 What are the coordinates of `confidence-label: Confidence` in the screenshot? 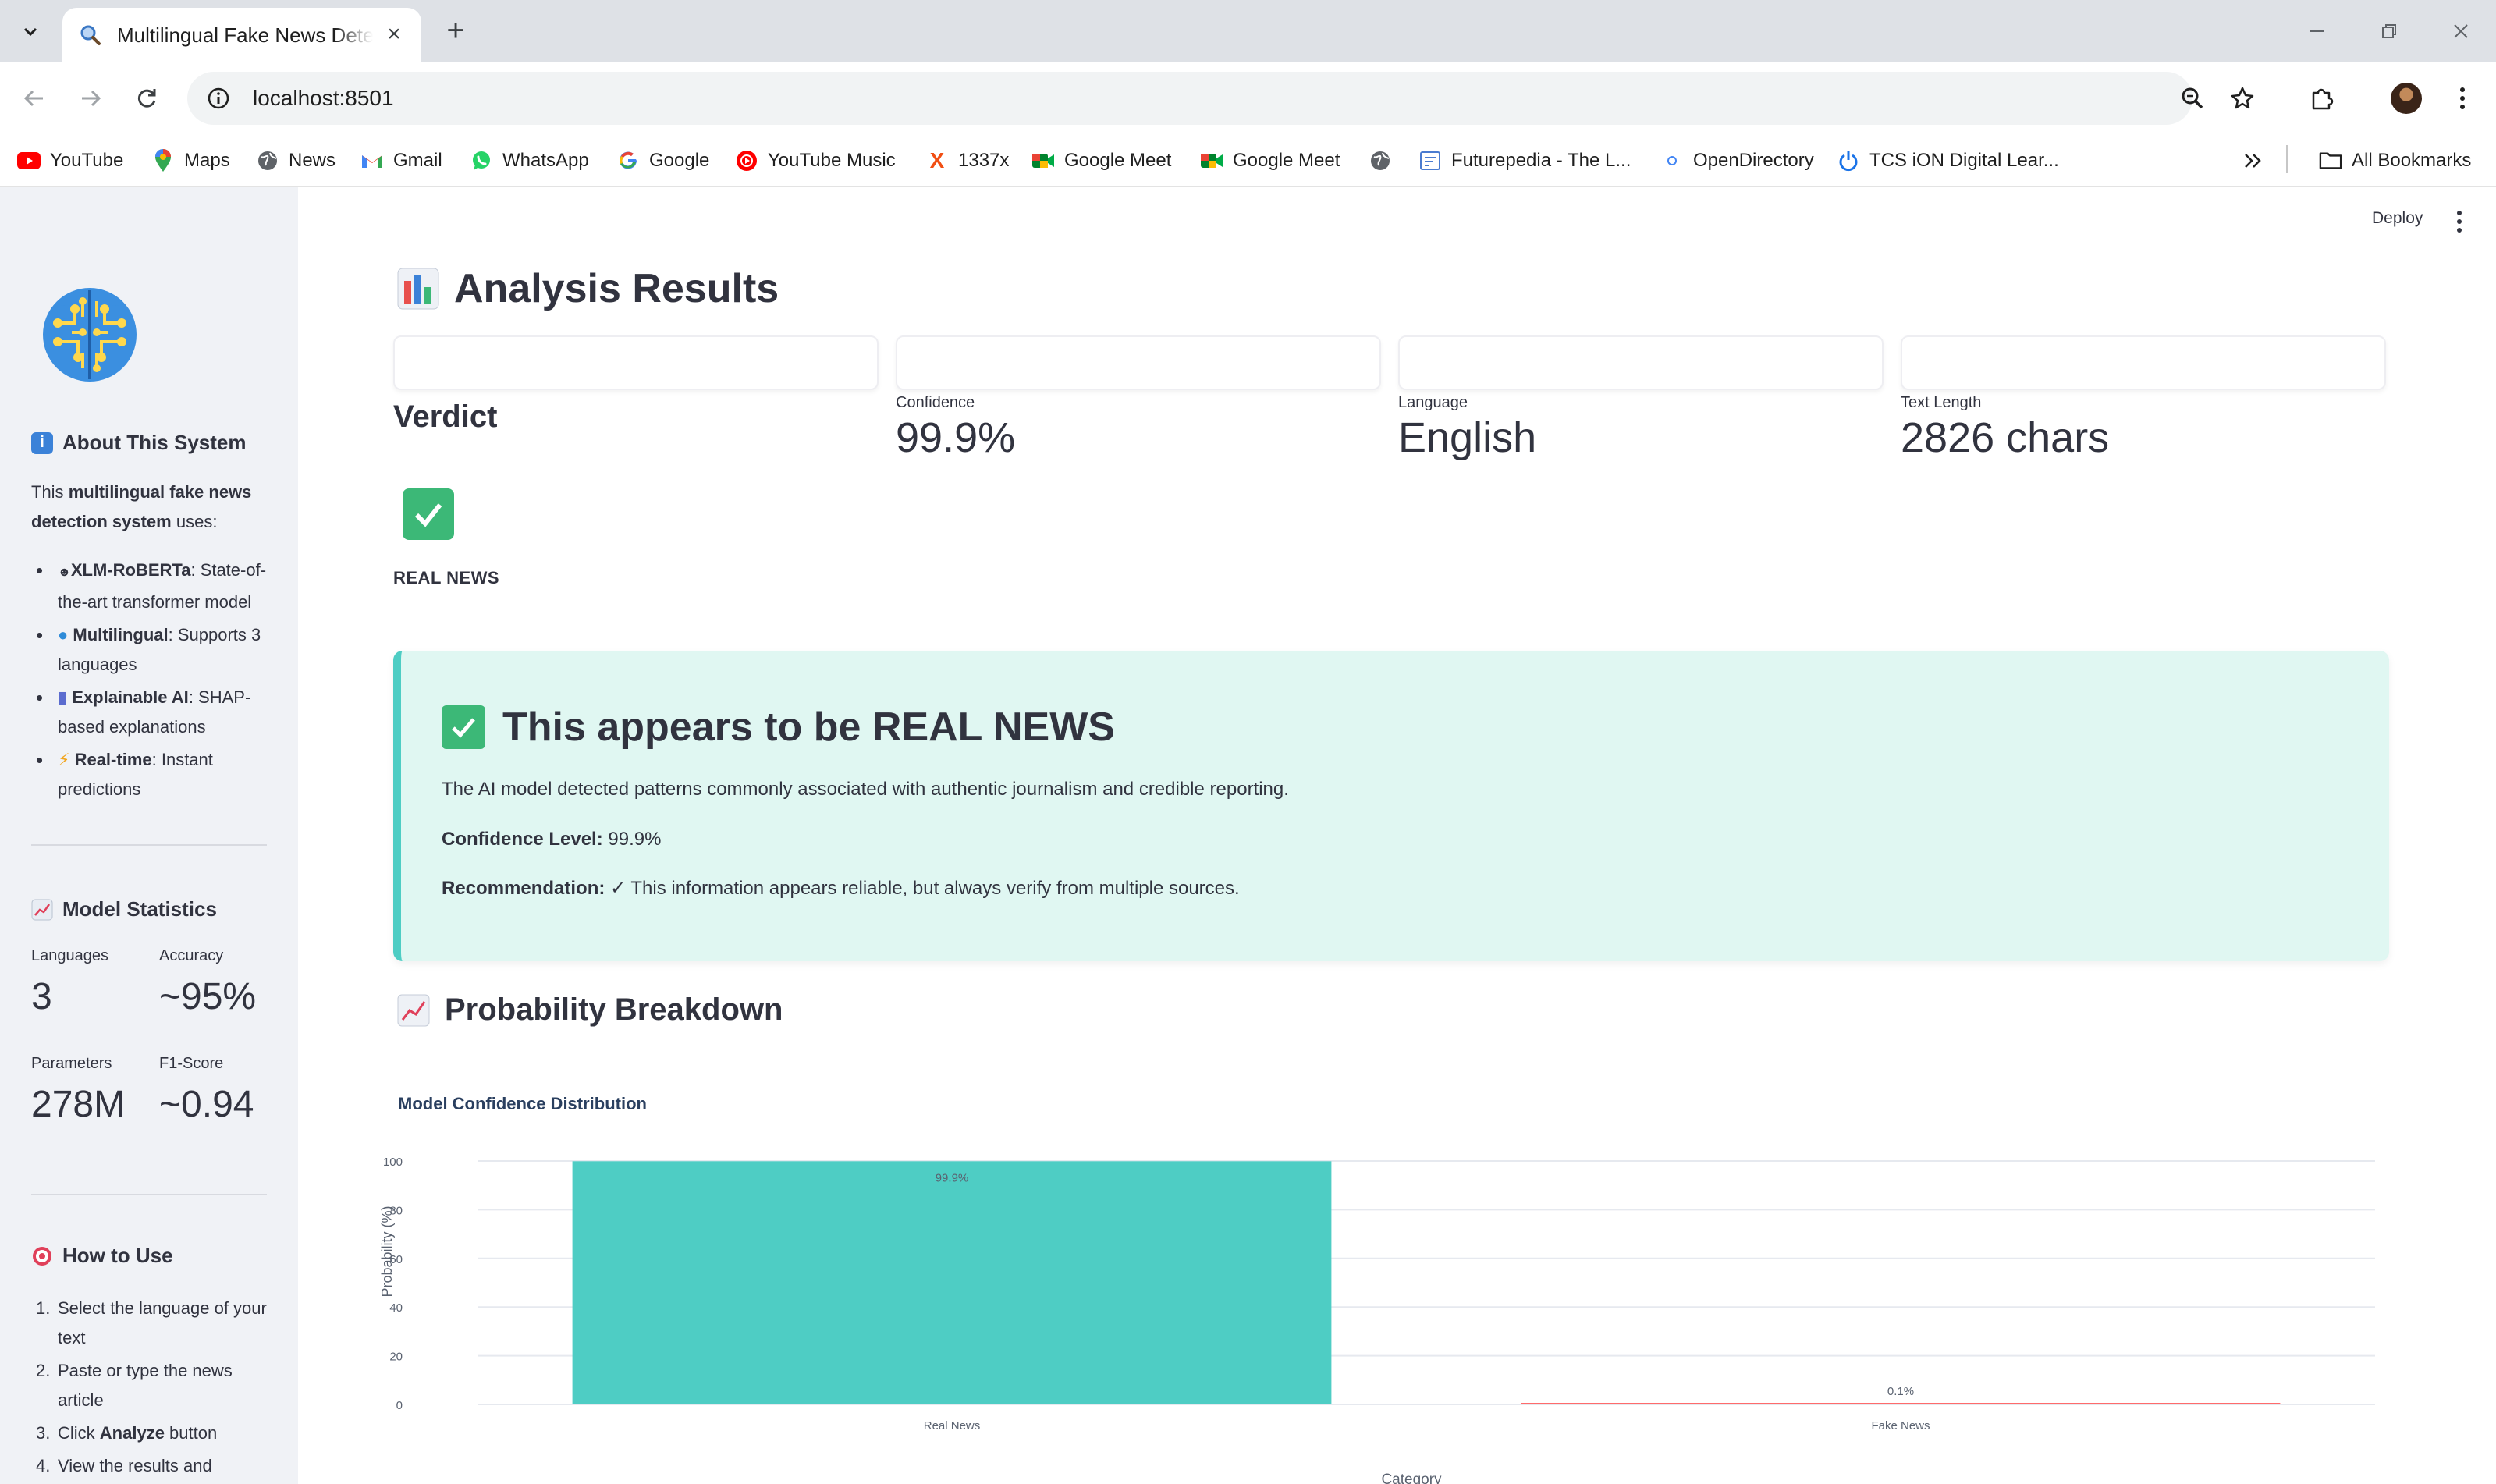 It's located at (935, 402).